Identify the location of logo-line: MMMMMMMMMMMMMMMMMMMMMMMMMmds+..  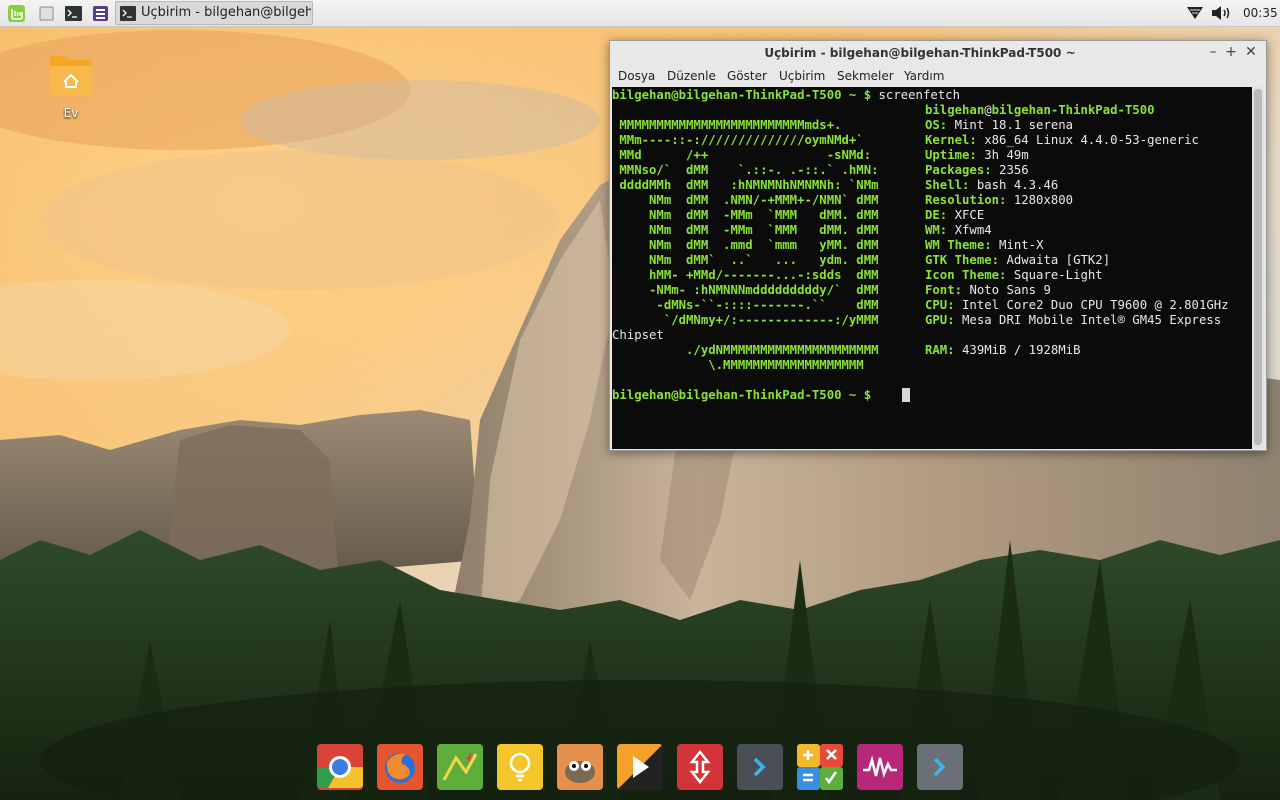
(727, 125).